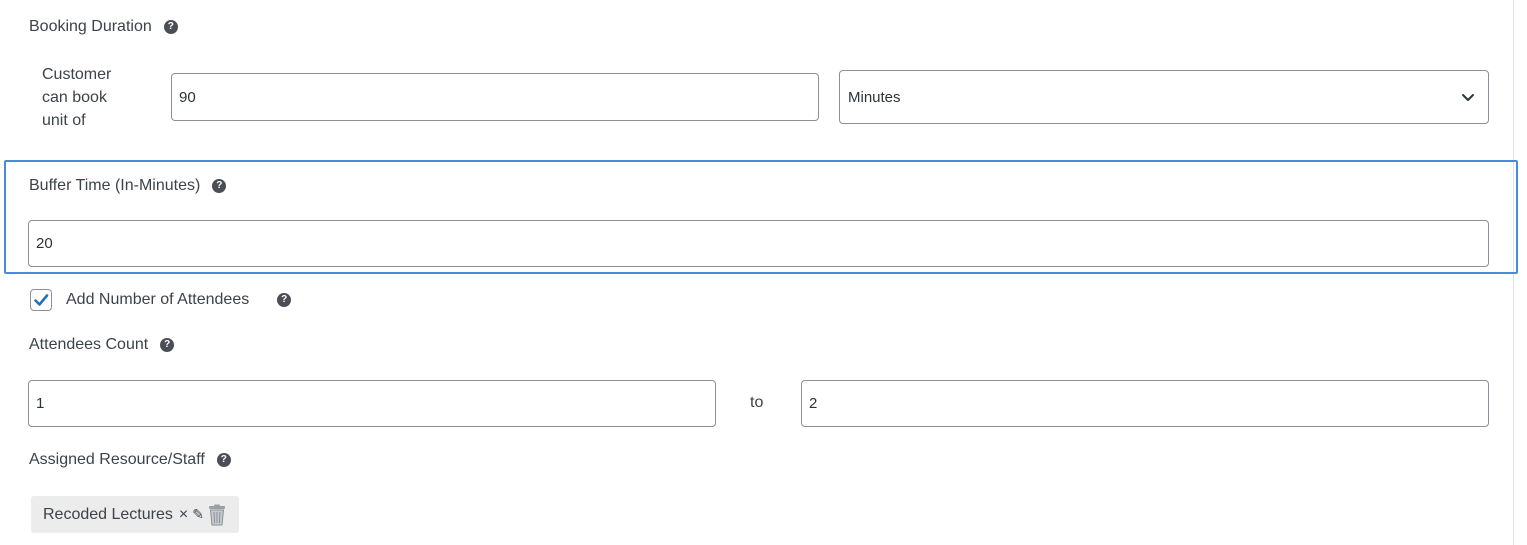 The width and height of the screenshot is (1527, 545). I want to click on buffer-time-label: Buffer Time (In-Minutes), so click(115, 185).